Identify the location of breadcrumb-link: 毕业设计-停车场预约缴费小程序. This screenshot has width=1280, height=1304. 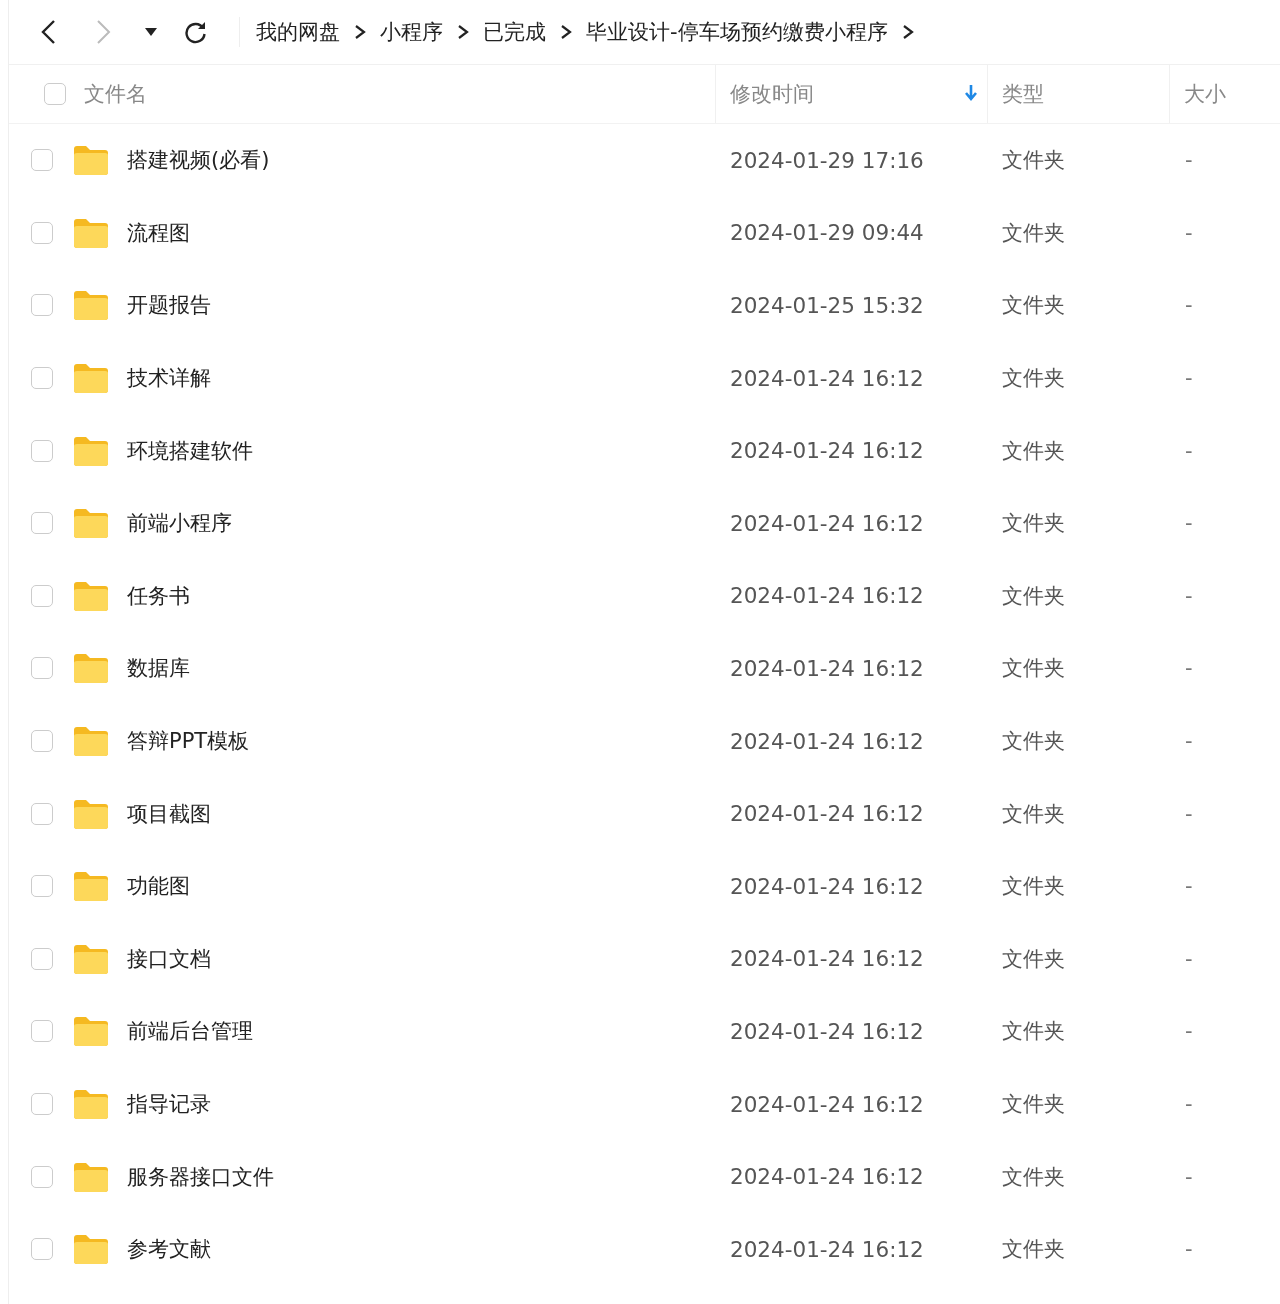
(737, 32).